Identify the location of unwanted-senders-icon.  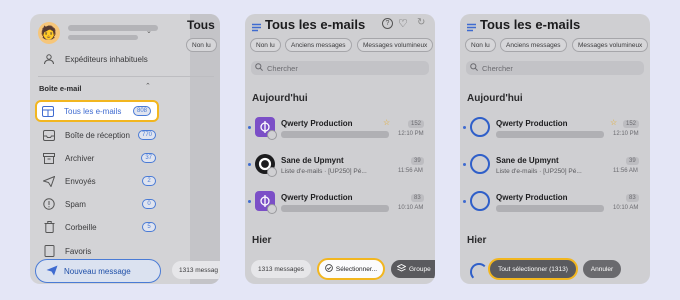
(49, 59).